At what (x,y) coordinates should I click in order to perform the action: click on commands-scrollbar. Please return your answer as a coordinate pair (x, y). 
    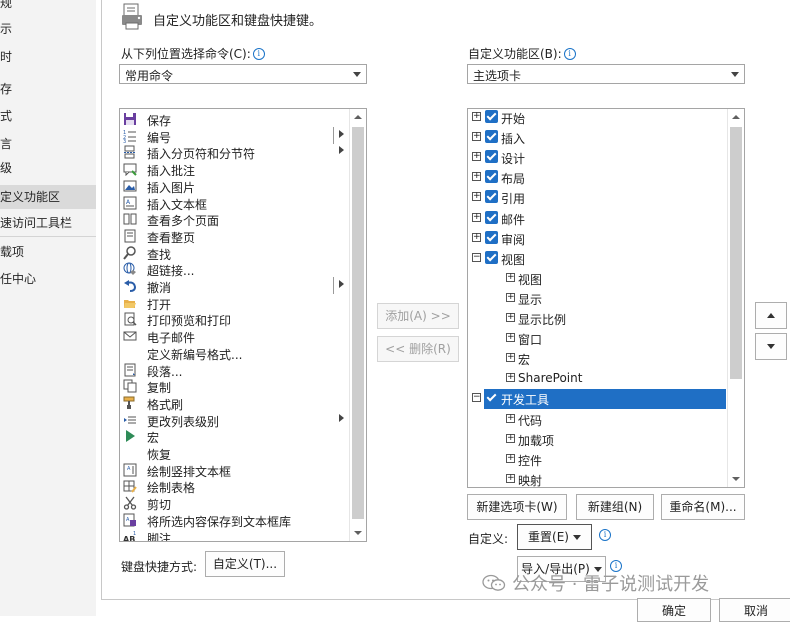
    Looking at the image, I should click on (357, 325).